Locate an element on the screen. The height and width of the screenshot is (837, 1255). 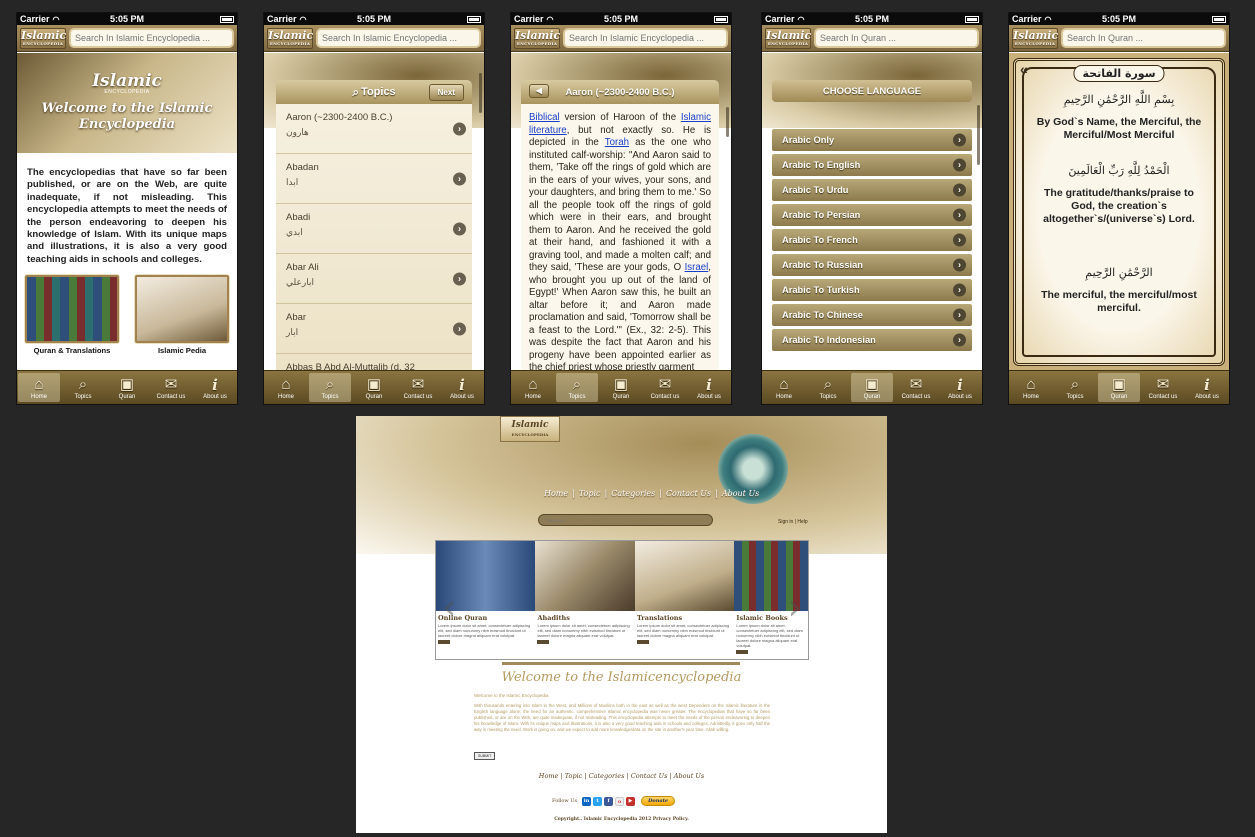
youtube-icon: ▶ is located at coordinates (631, 801).